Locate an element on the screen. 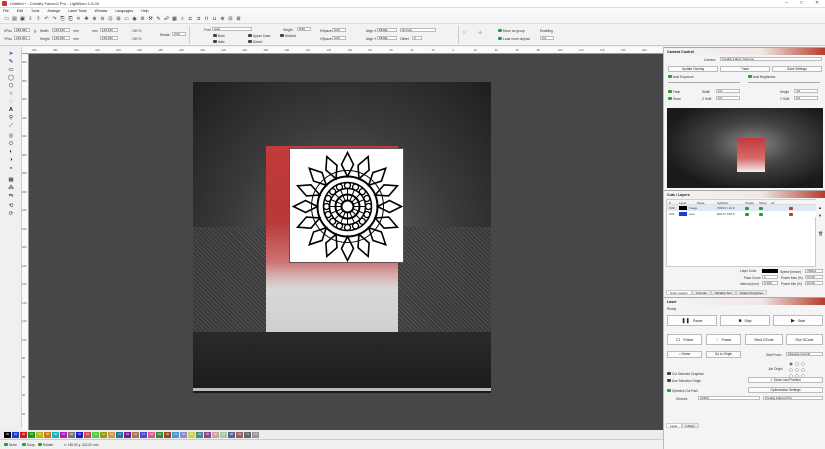 This screenshot has height=449, width=825. menu-tools: Tools is located at coordinates (35, 11).